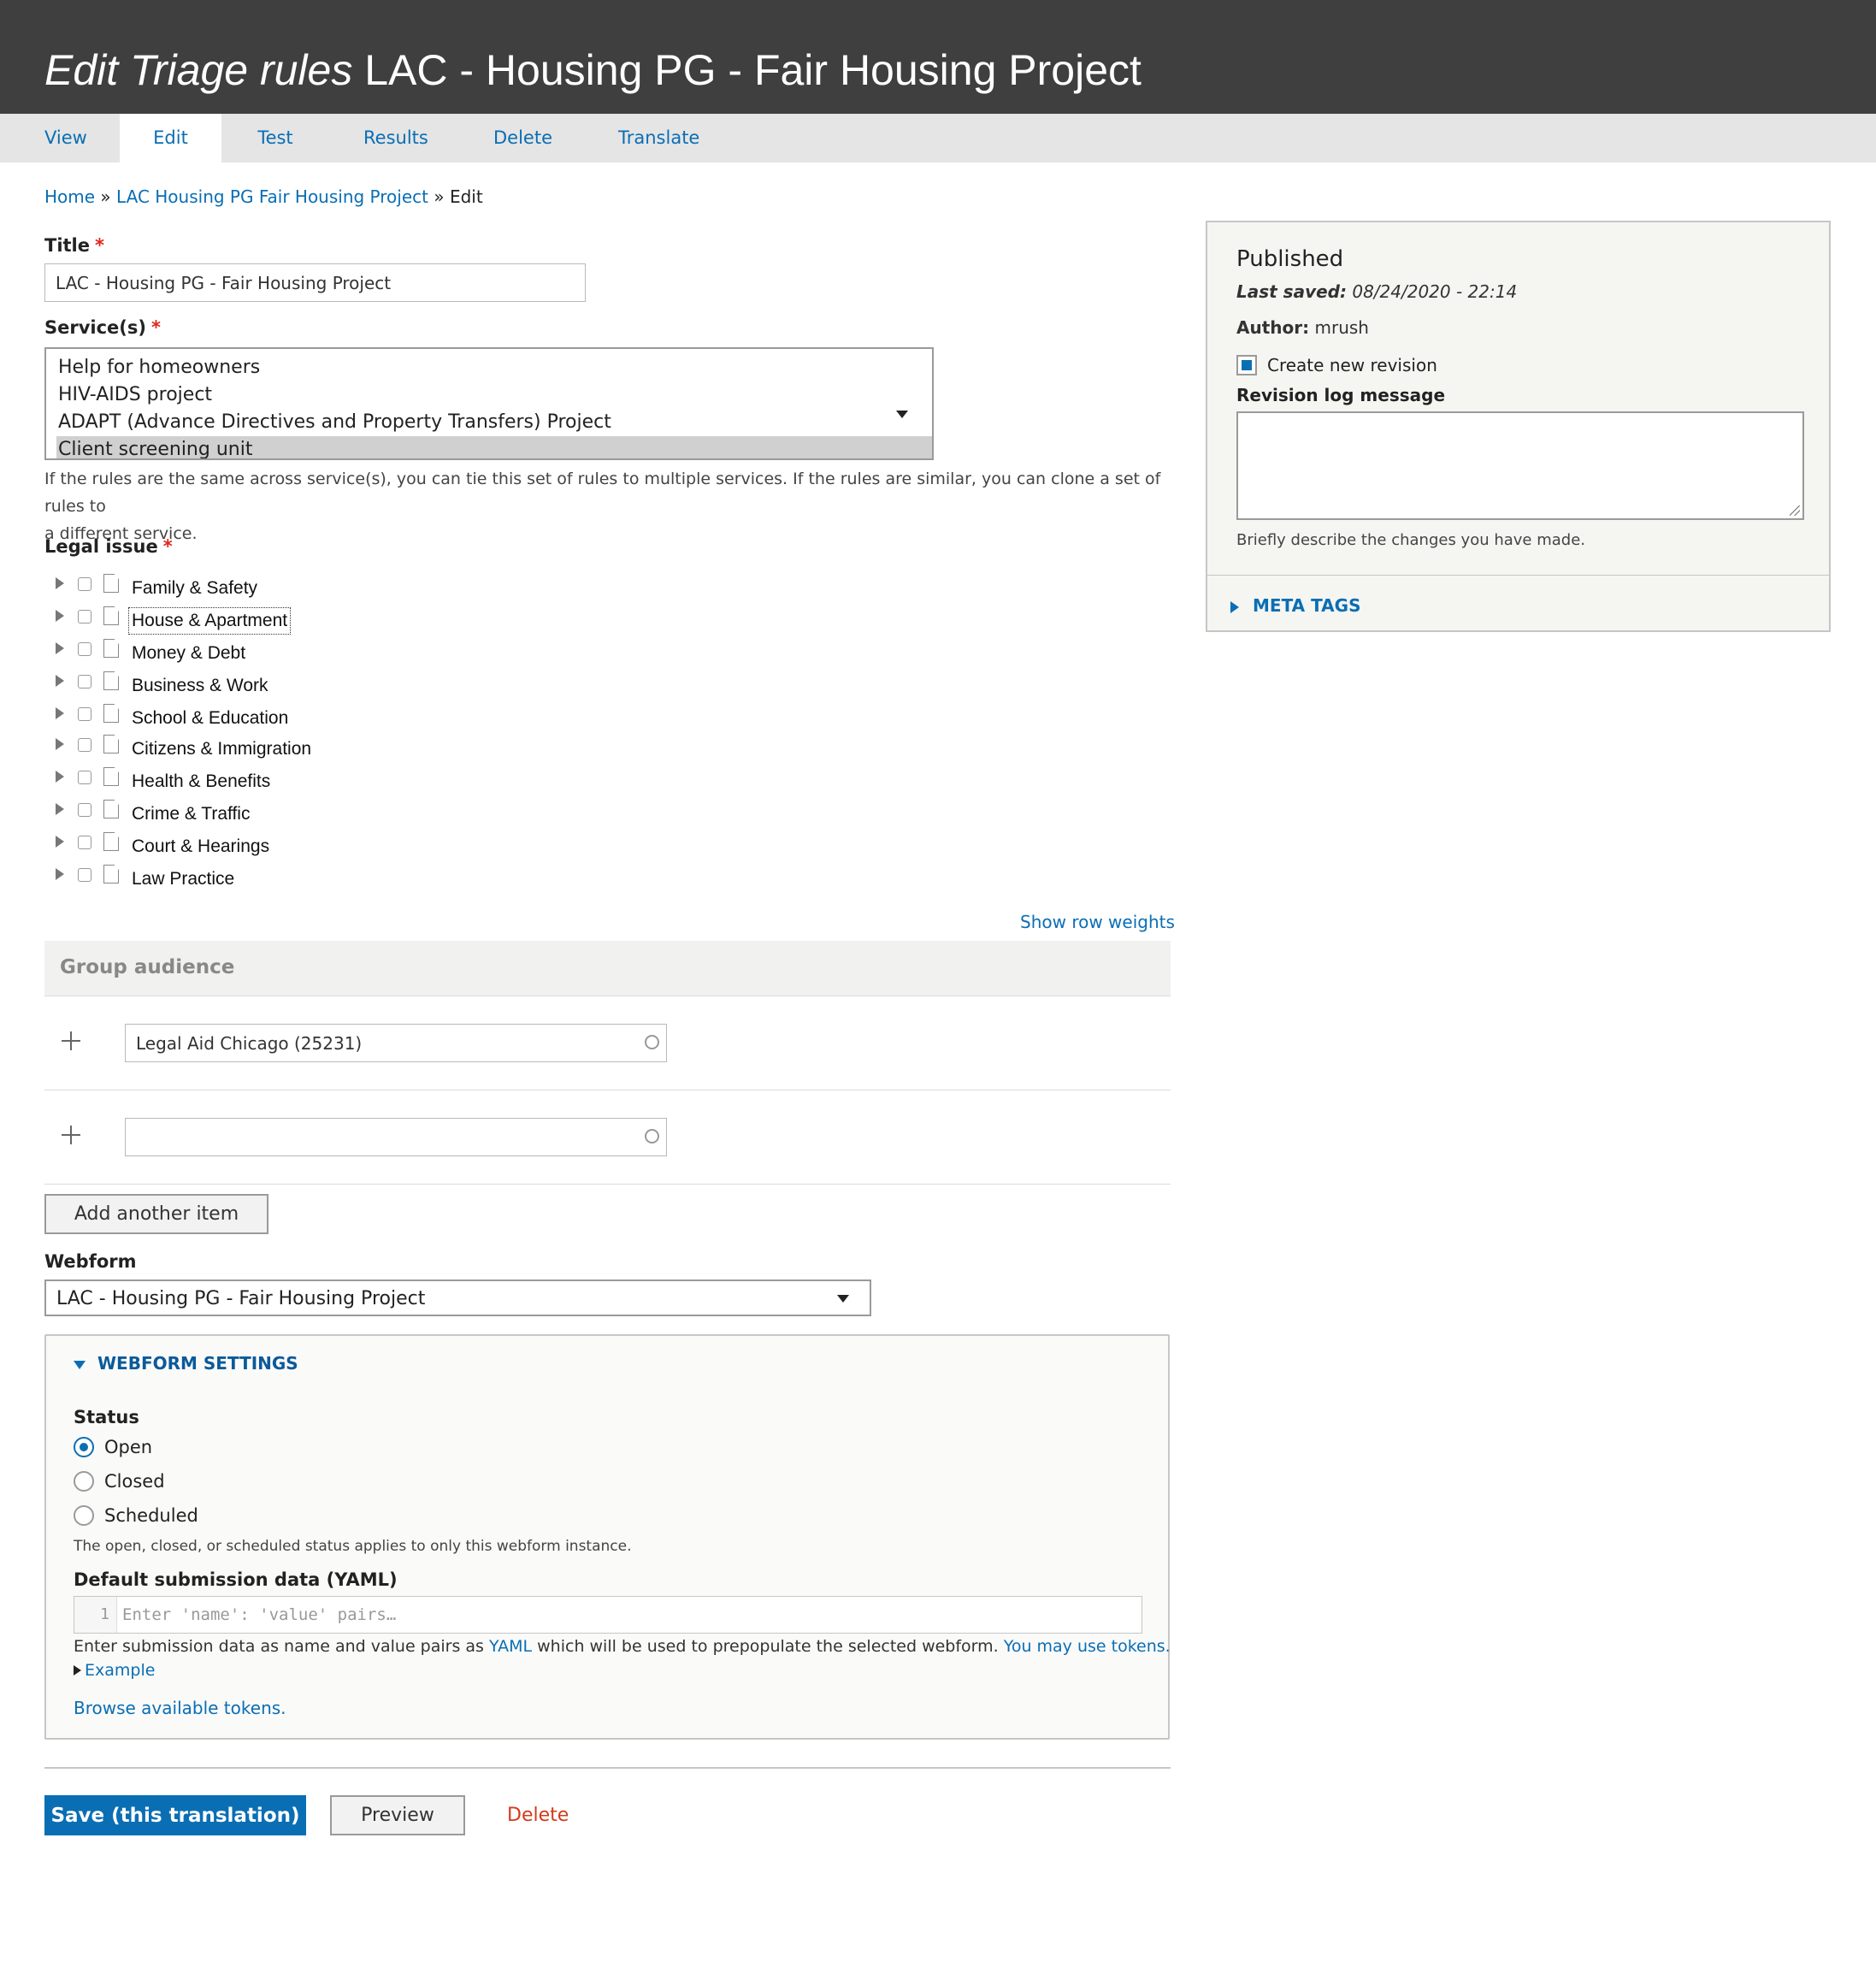  I want to click on example-link: Example, so click(120, 1671).